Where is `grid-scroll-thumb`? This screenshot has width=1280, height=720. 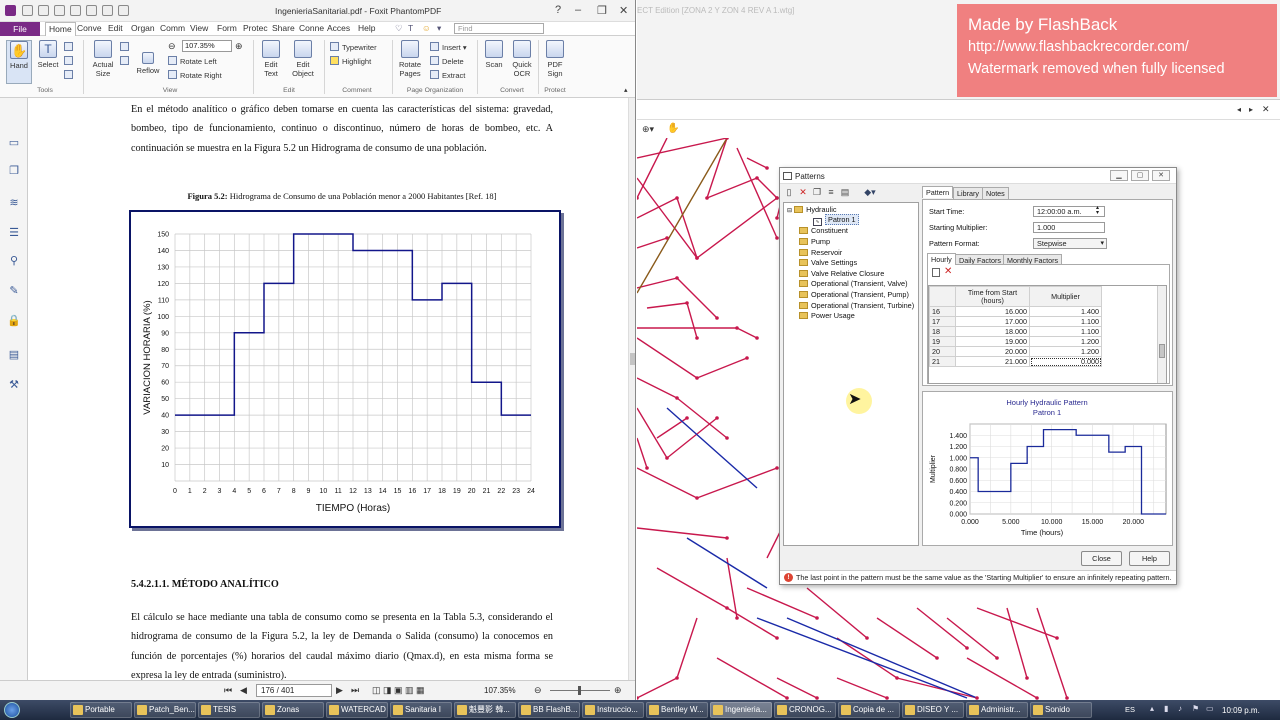 grid-scroll-thumb is located at coordinates (1162, 351).